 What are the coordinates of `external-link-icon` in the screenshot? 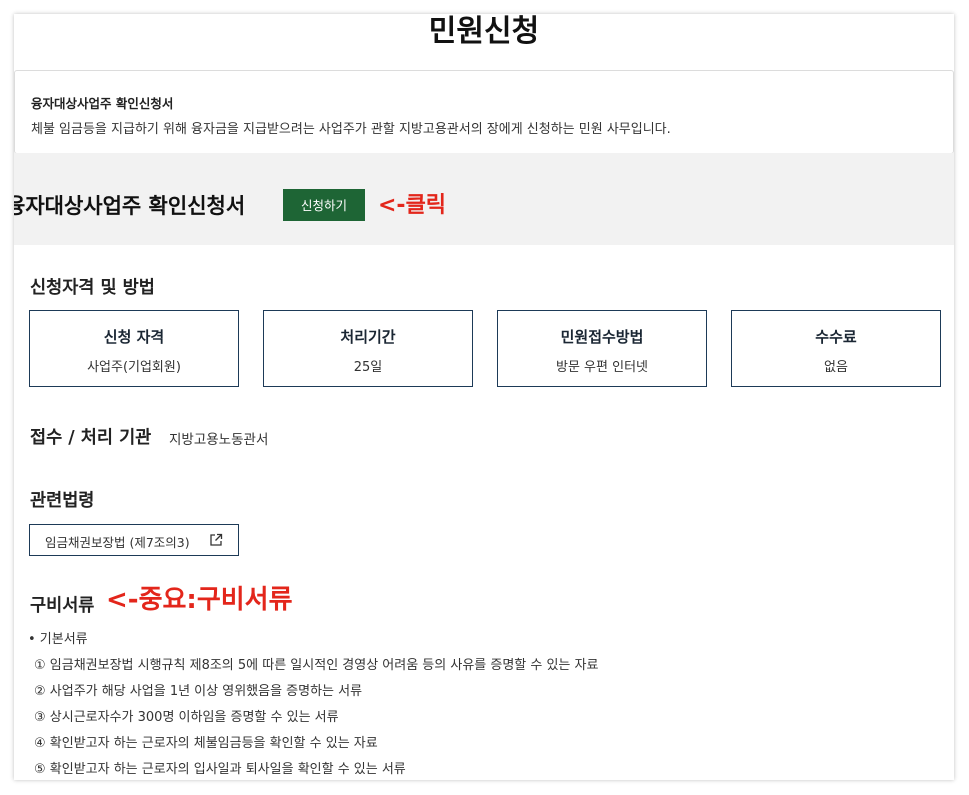 It's located at (216, 539).